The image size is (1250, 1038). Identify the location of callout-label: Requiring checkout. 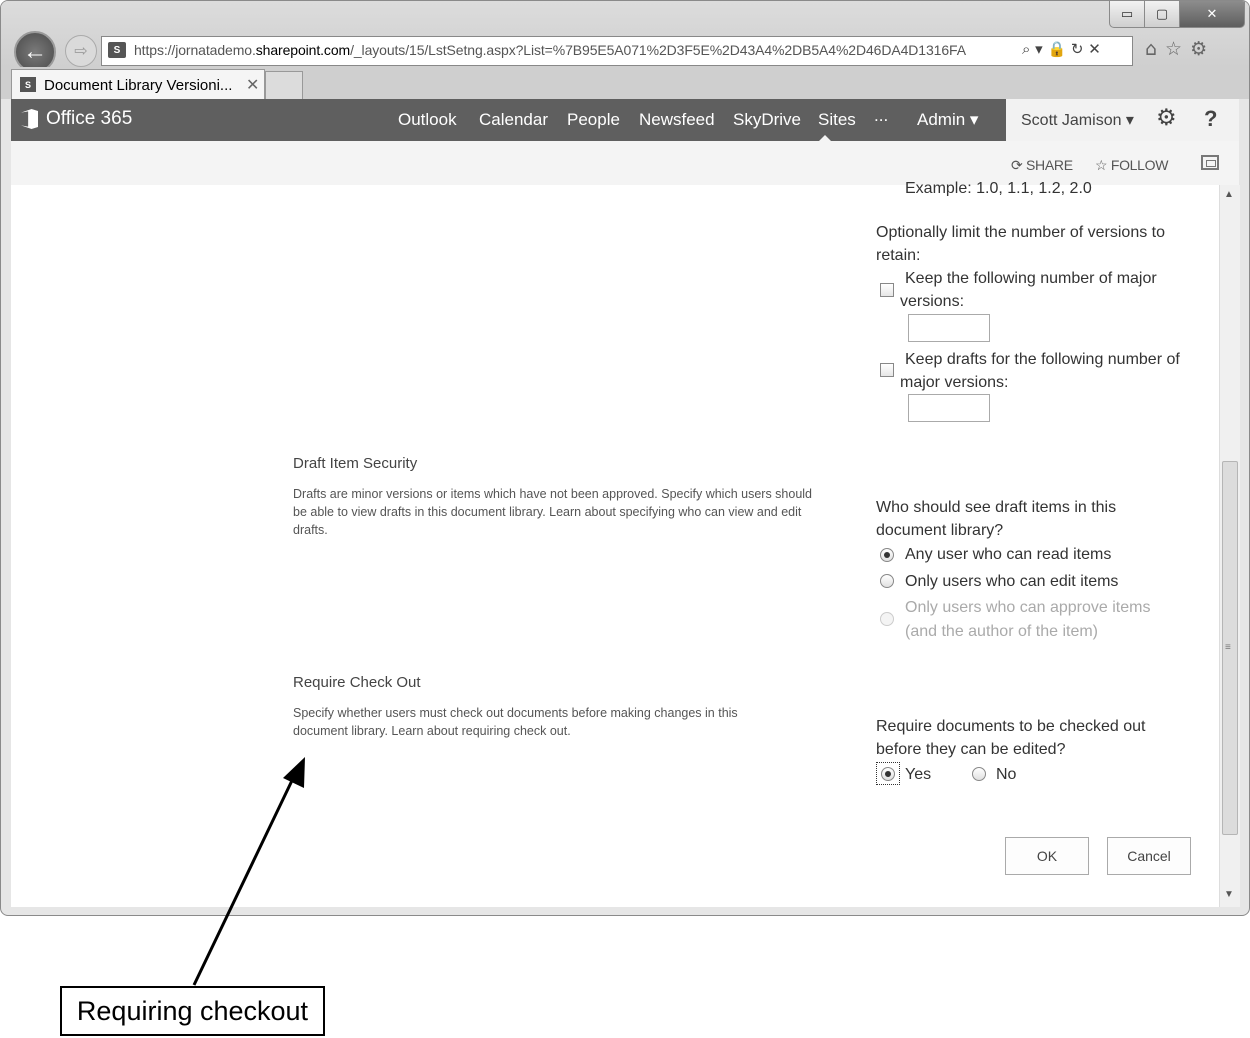
(192, 1011).